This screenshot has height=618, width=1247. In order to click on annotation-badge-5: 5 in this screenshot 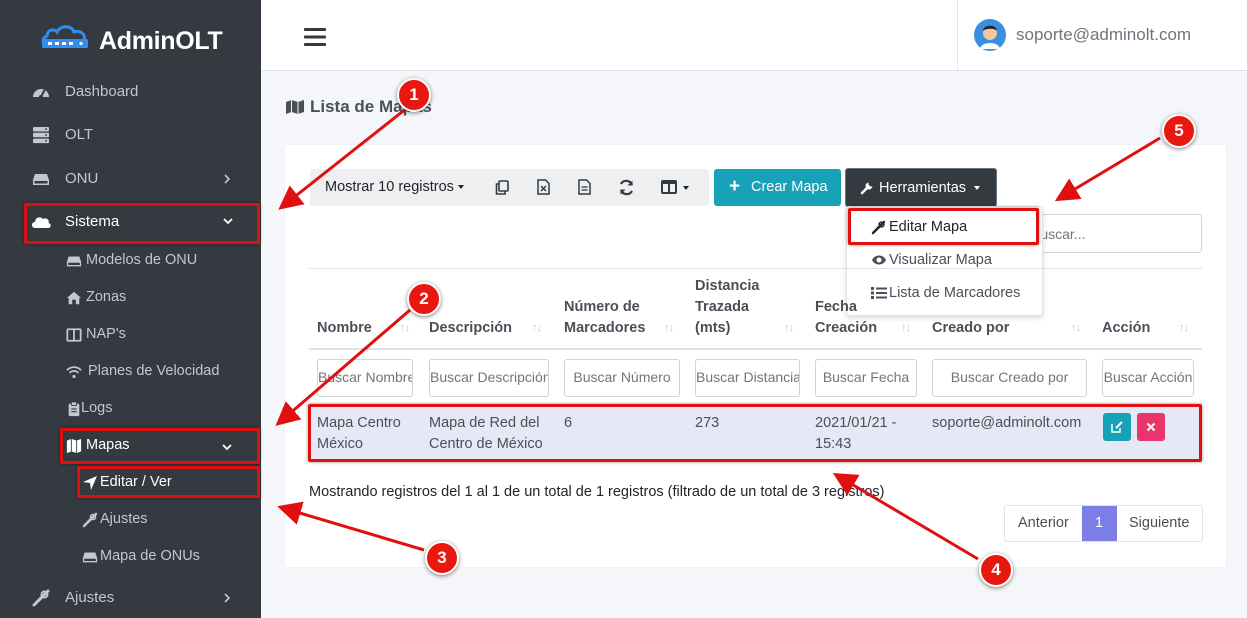, I will do `click(1179, 131)`.